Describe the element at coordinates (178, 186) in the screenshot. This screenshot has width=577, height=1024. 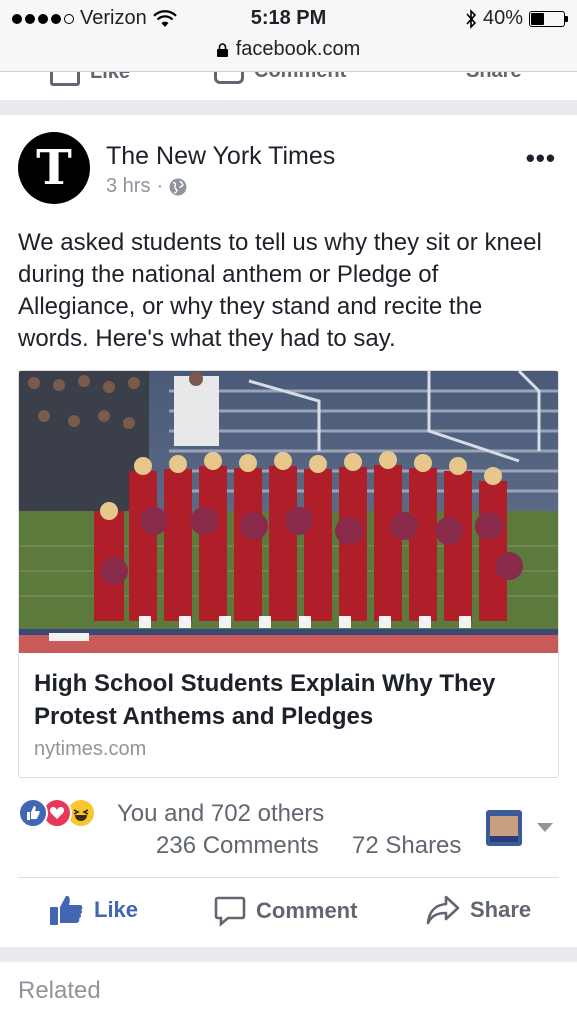
I see `globe-icon` at that location.